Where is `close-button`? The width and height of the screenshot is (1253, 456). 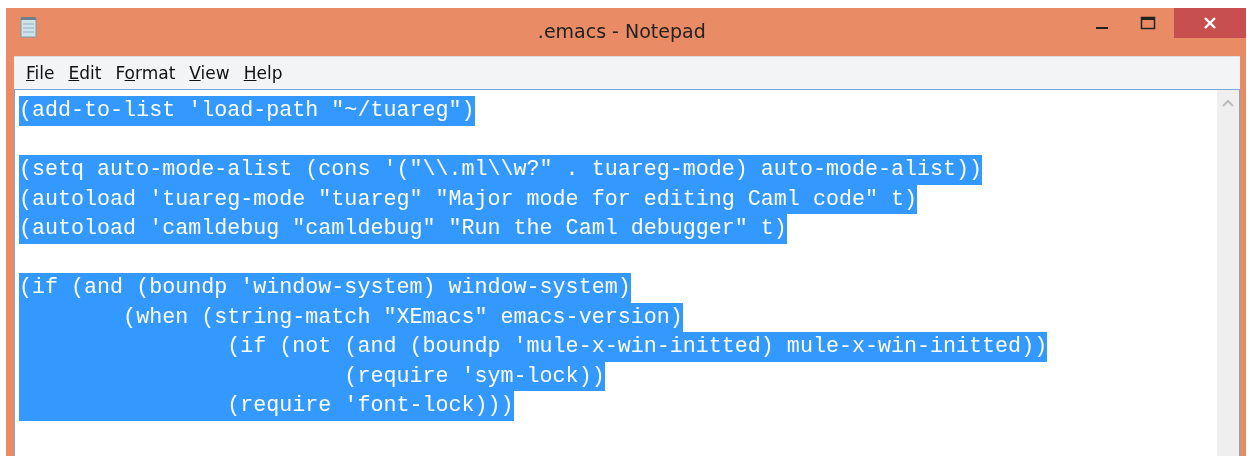
close-button is located at coordinates (1210, 23).